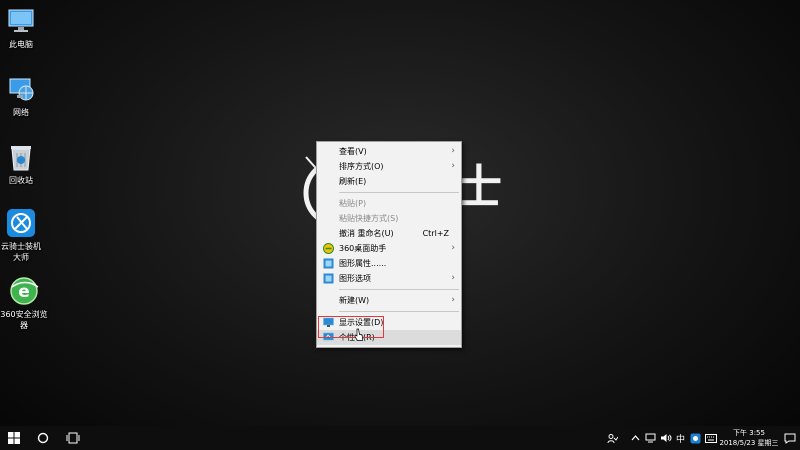 The height and width of the screenshot is (450, 800). I want to click on task-view-icon, so click(73, 438).